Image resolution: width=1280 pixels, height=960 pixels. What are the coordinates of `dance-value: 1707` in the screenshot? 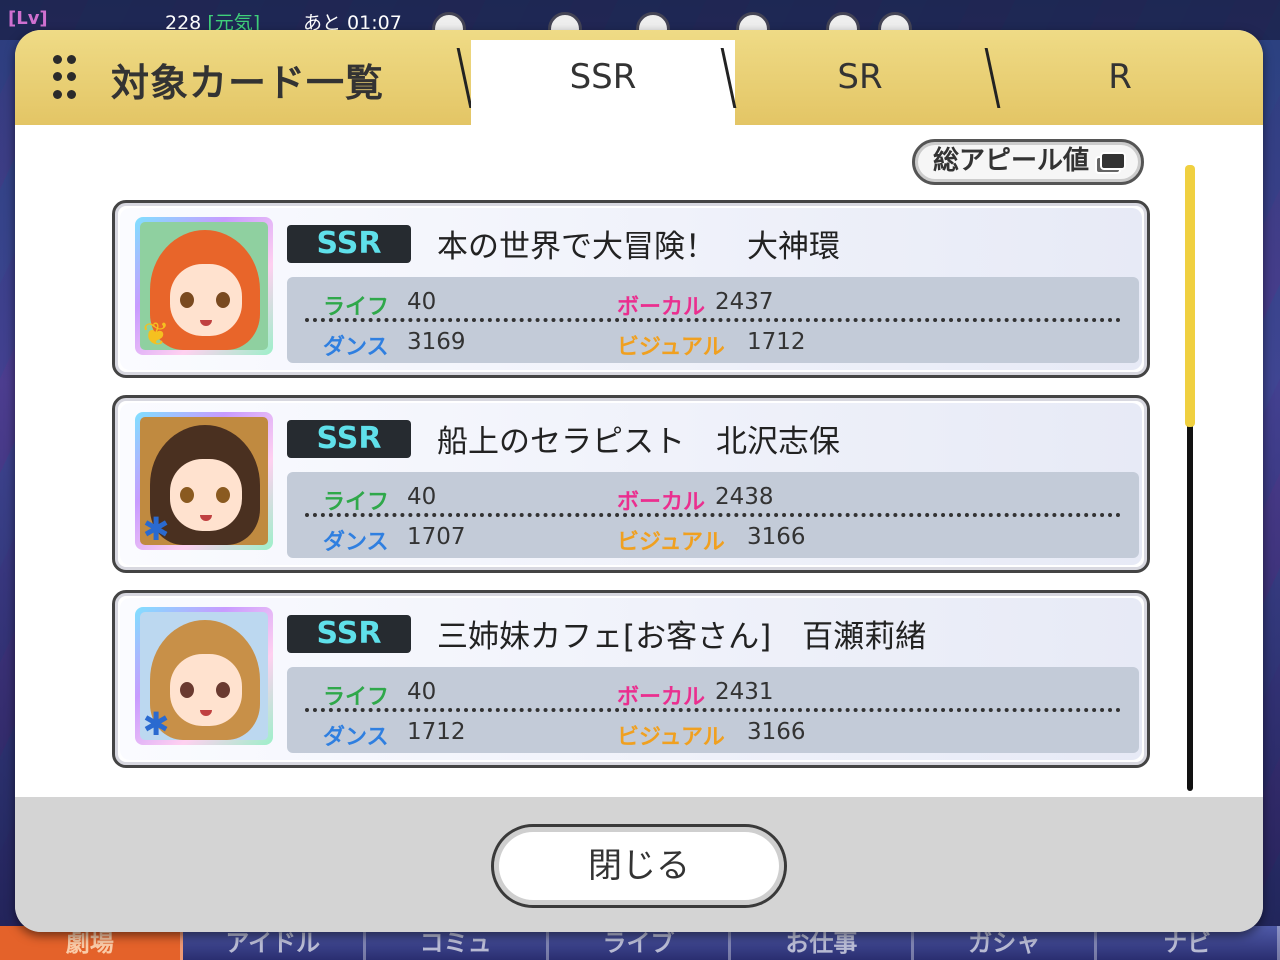 It's located at (436, 537).